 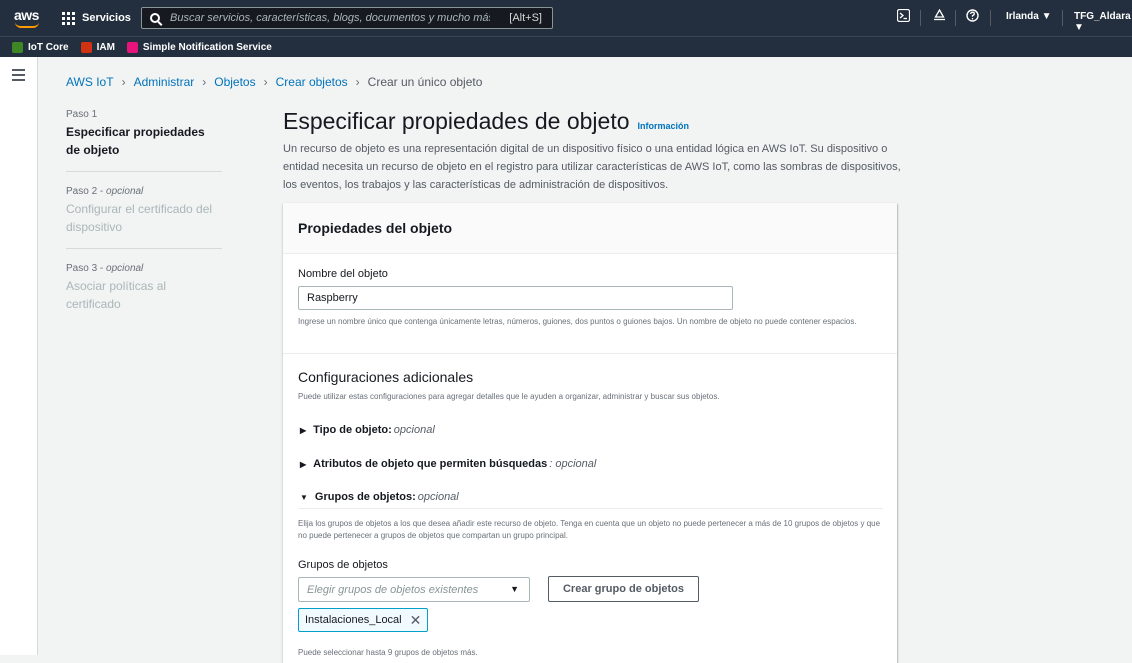 I want to click on thing-name-label: Nombre del objeto, so click(x=343, y=274).